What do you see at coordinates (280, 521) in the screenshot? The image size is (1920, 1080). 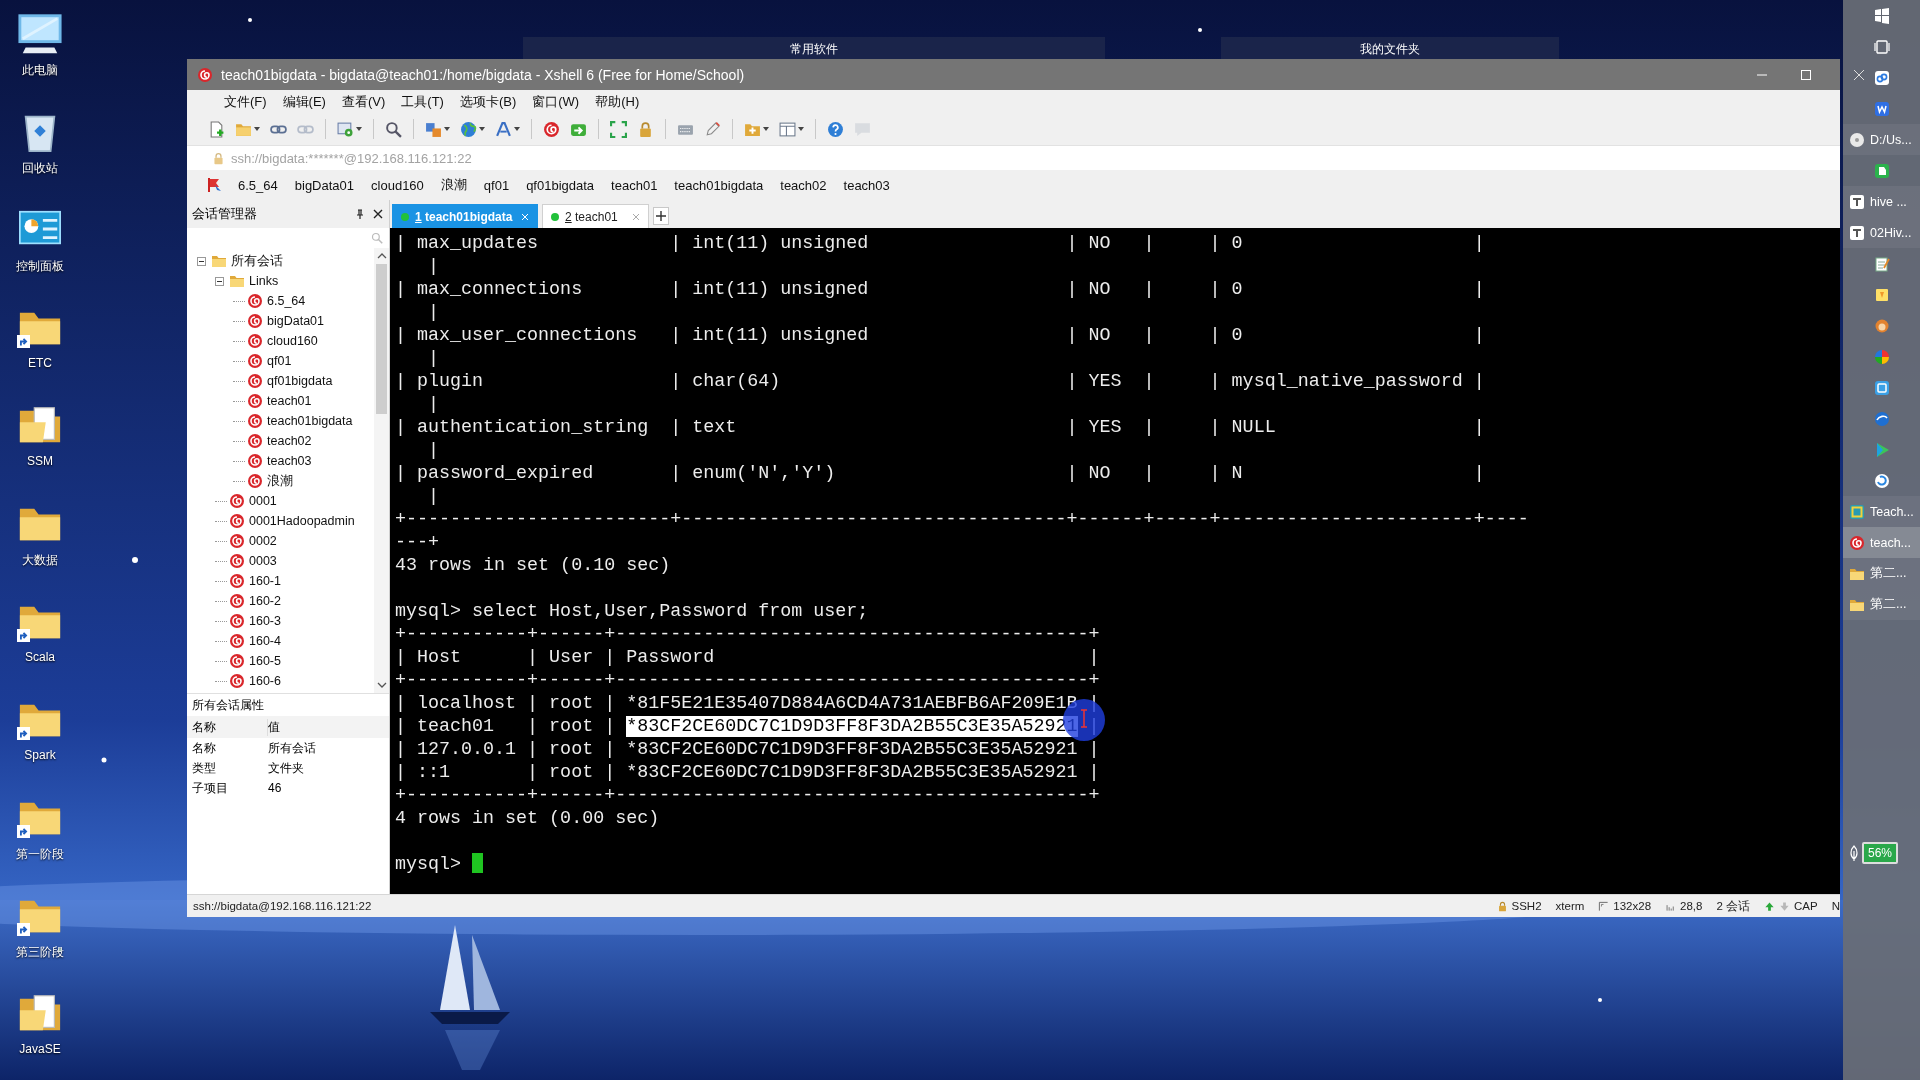 I see `tree-item: 0001Hadoopadmin` at bounding box center [280, 521].